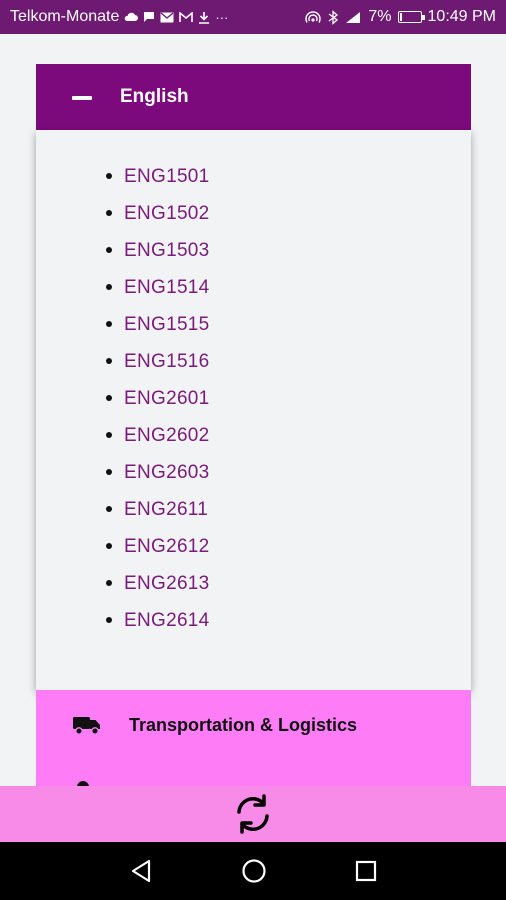 Image resolution: width=506 pixels, height=900 pixels. I want to click on hotspot-icon, so click(313, 17).